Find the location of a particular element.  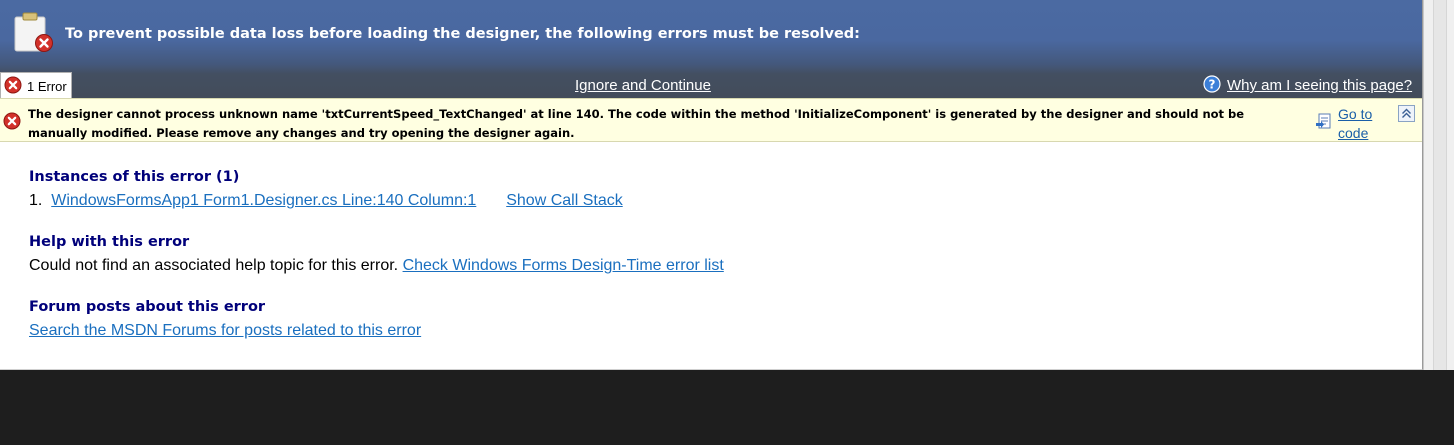

ignore-and-continue-link: Ignore and Continue is located at coordinates (643, 85).